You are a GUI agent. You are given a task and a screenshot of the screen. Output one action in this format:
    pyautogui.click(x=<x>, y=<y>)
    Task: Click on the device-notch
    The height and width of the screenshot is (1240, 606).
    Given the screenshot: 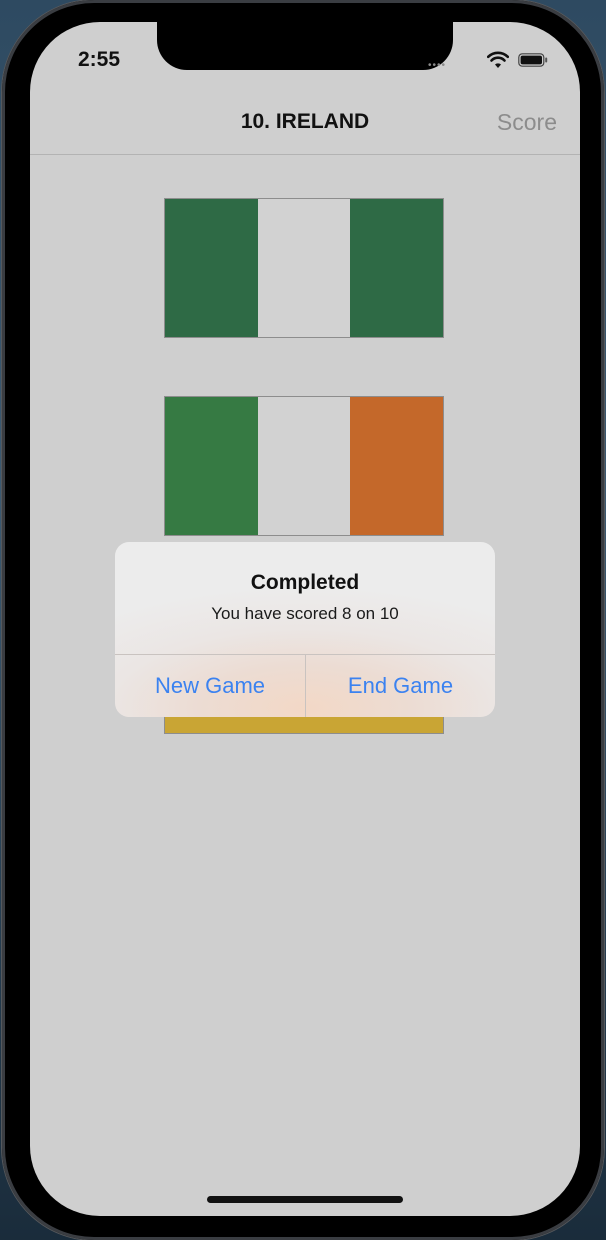 What is the action you would take?
    pyautogui.click(x=305, y=46)
    